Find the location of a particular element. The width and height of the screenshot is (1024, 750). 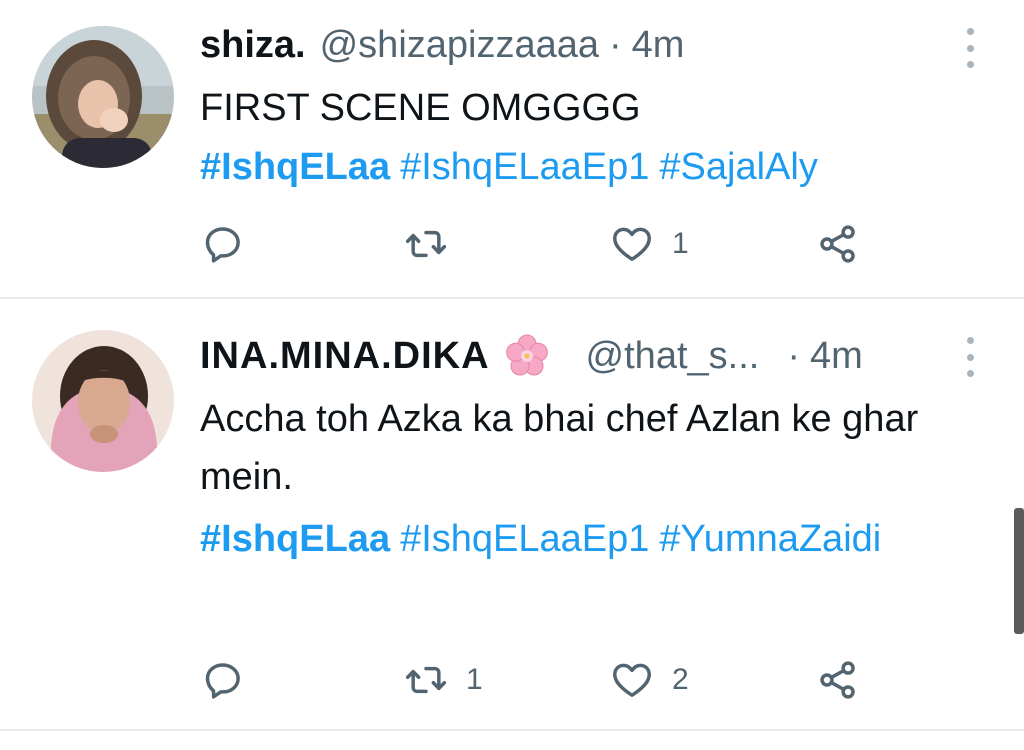

hashtag-list: #IshqELaa #IshqELaaEp1 #SajalAly is located at coordinates (590, 167).